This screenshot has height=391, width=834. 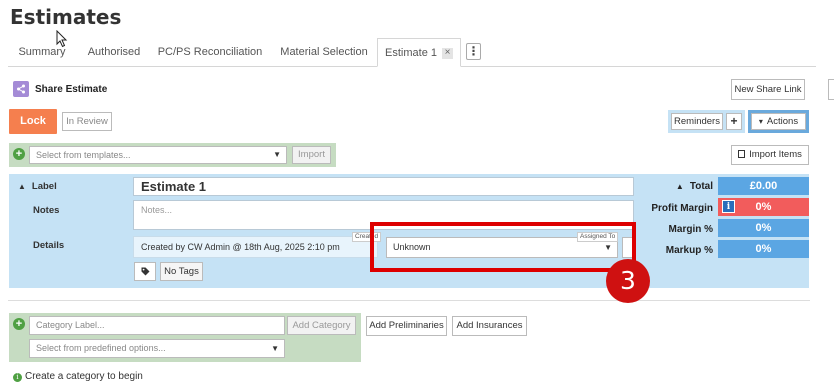 I want to click on tab-label: Authorised, so click(x=114, y=52).